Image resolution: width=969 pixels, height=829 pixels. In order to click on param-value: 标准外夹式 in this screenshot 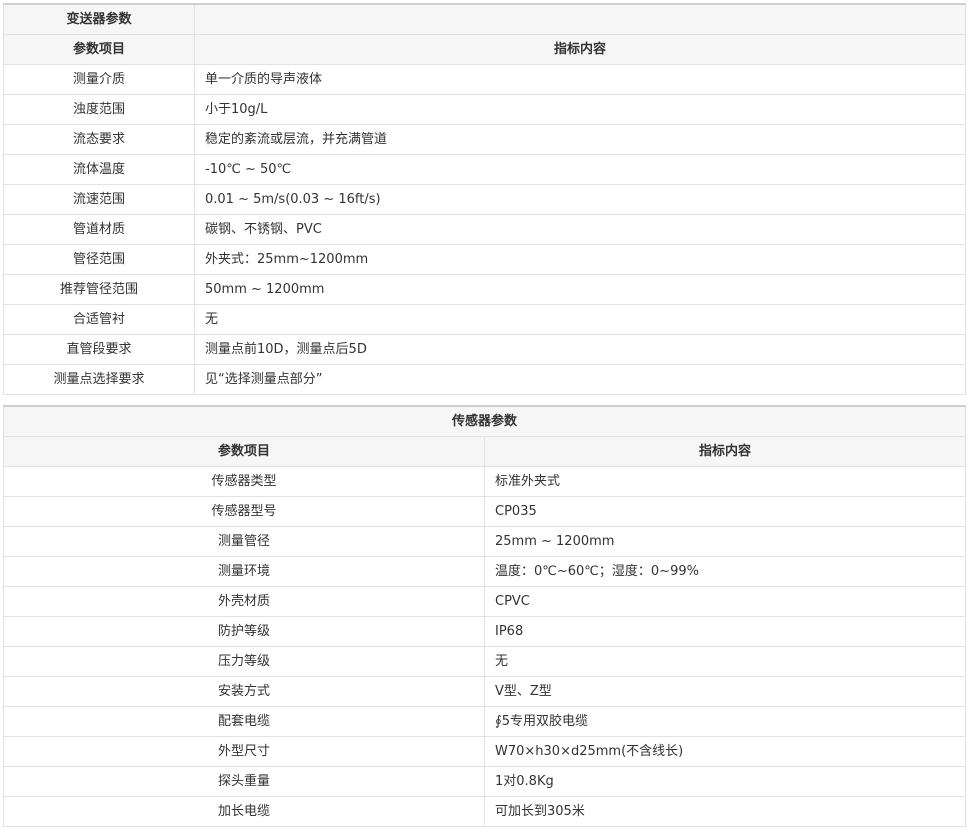, I will do `click(725, 481)`.